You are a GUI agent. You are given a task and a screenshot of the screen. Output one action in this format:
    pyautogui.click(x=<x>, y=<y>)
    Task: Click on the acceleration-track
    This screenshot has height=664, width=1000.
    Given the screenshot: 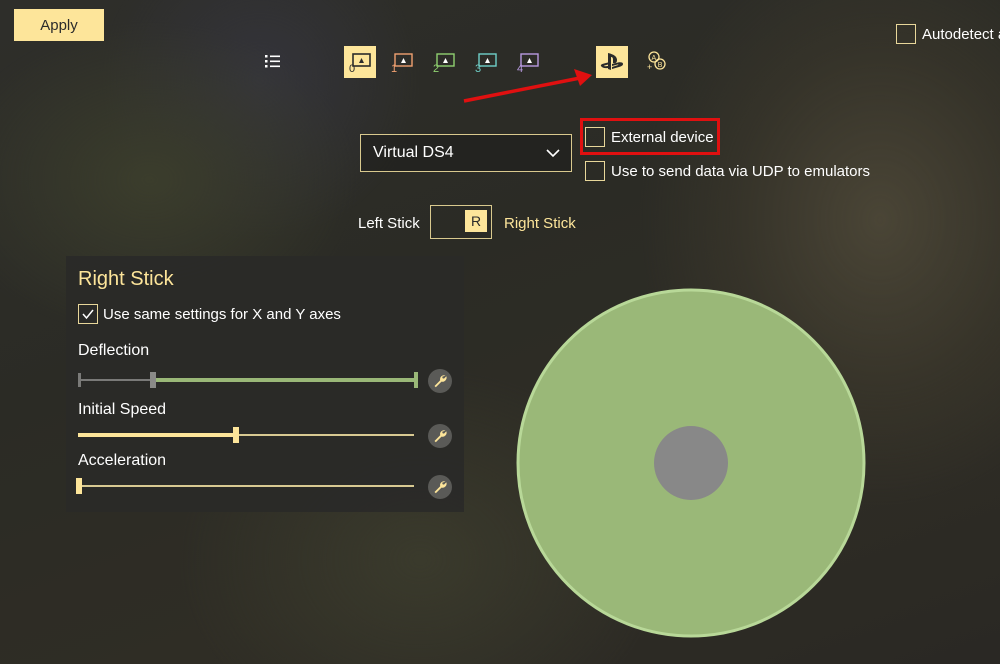 What is the action you would take?
    pyautogui.click(x=245, y=486)
    